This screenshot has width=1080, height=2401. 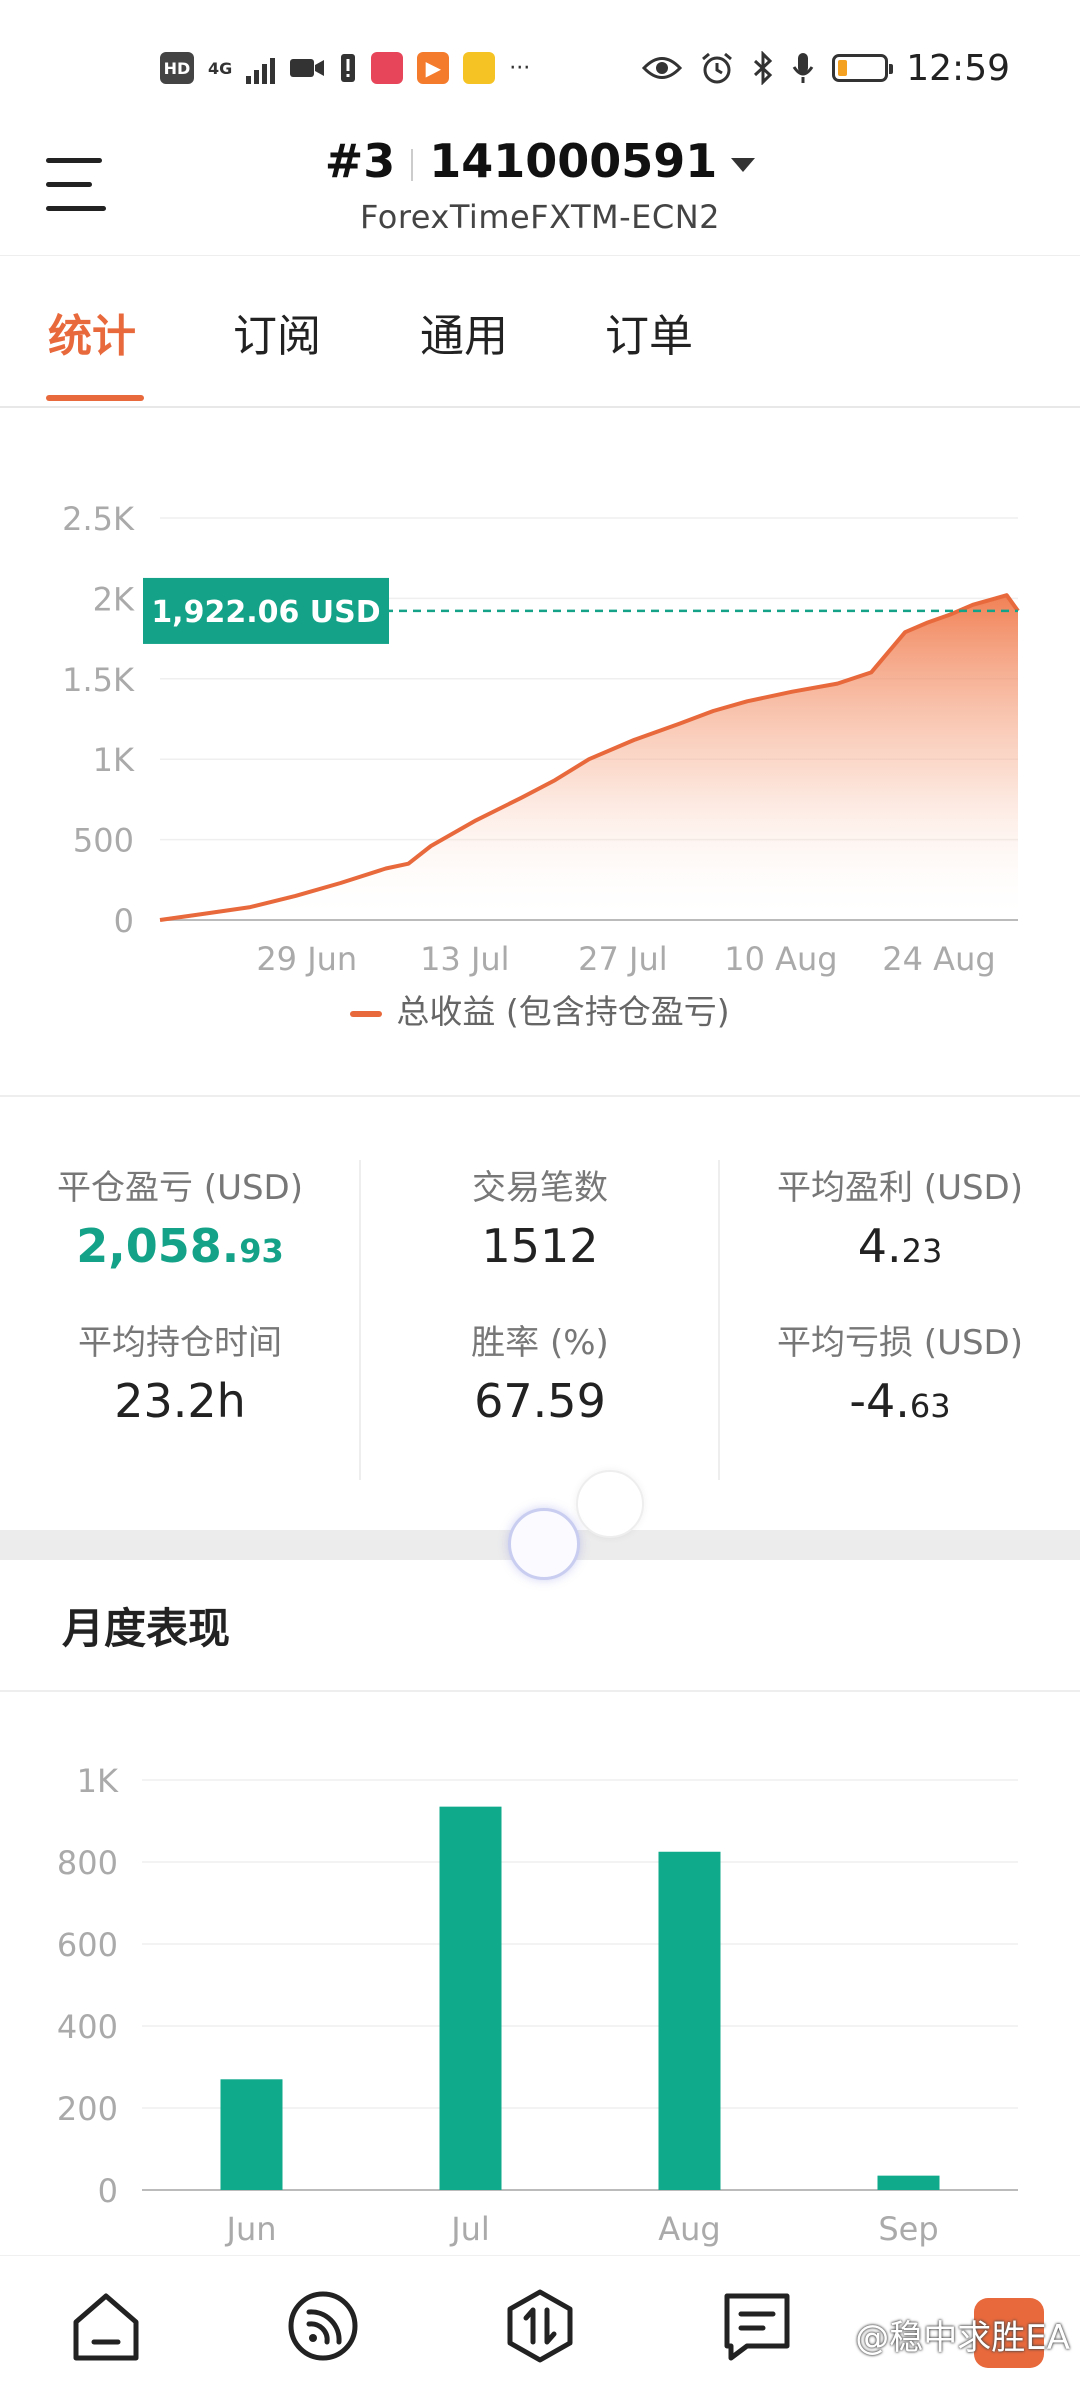 What do you see at coordinates (900, 1188) in the screenshot?
I see `stat-label: 平均盈利 (USD)` at bounding box center [900, 1188].